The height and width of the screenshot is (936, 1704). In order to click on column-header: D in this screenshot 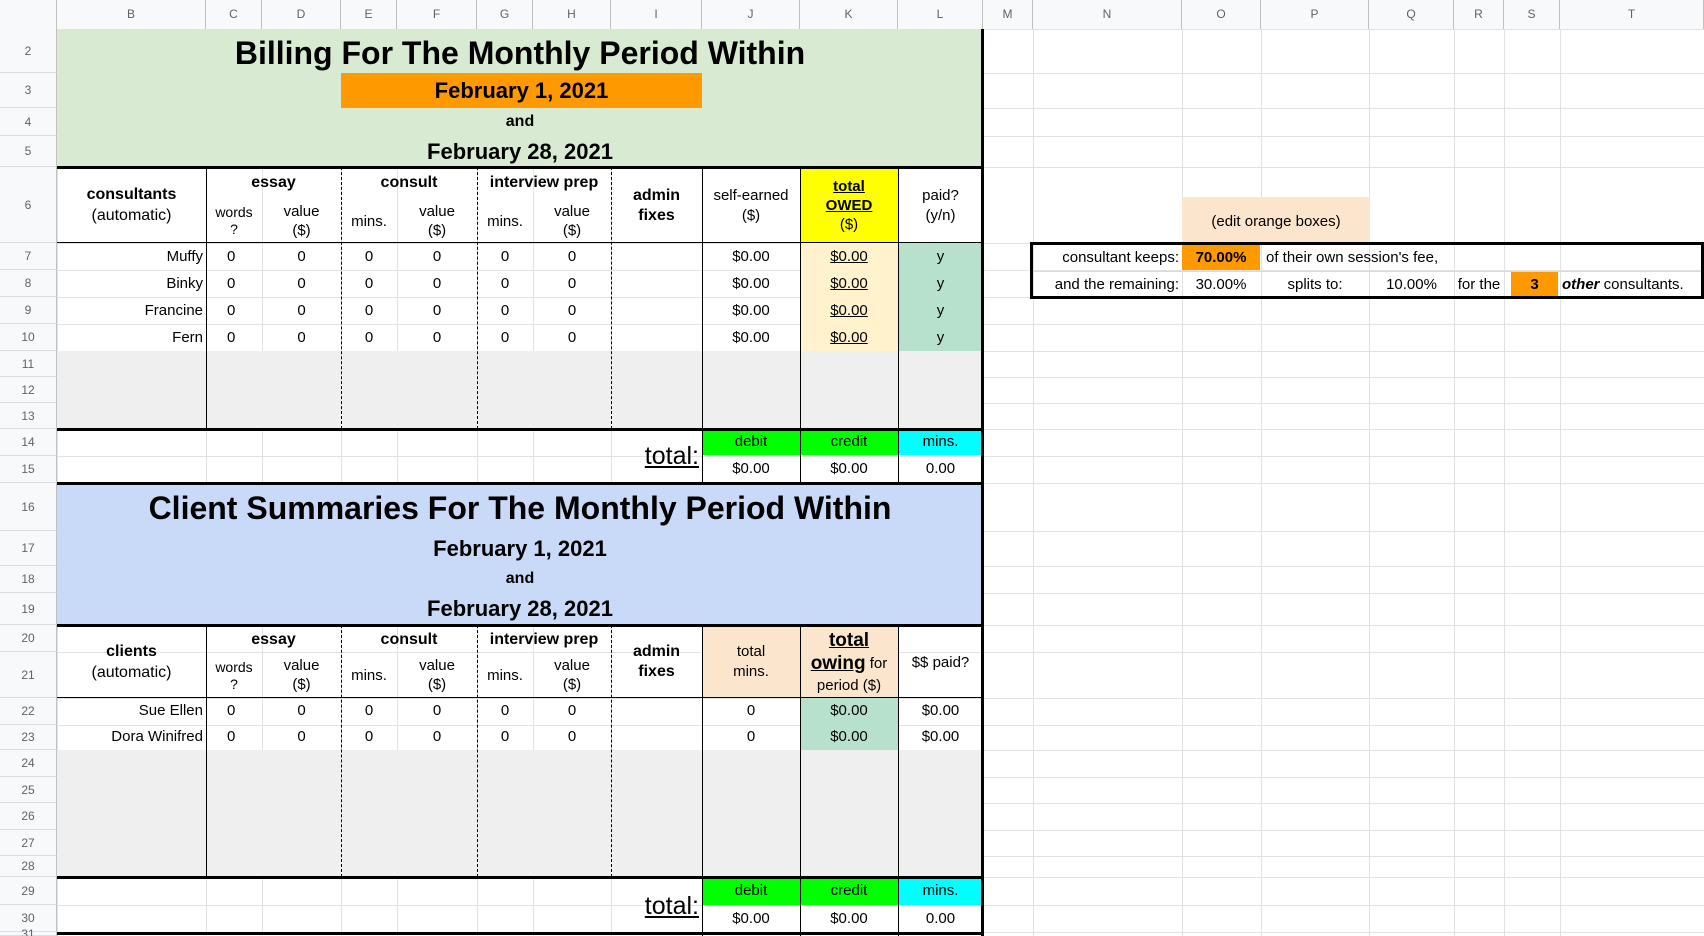, I will do `click(301, 14)`.